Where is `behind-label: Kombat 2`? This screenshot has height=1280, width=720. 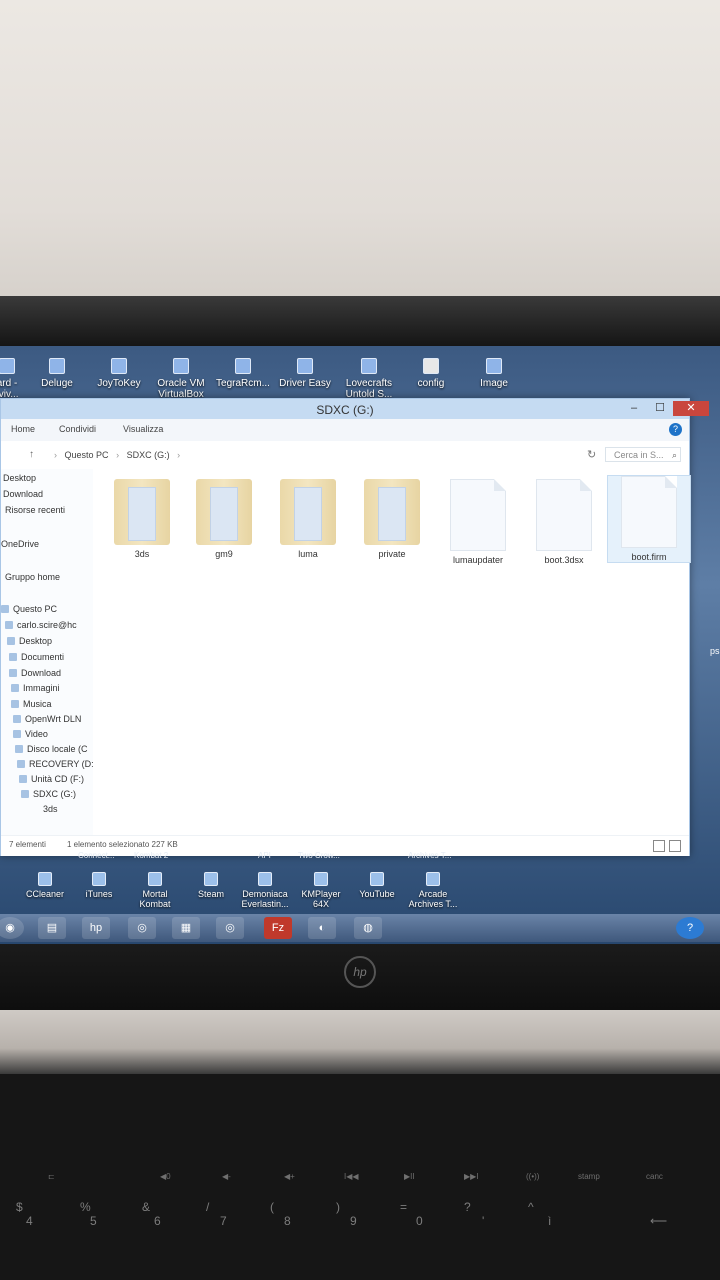 behind-label: Kombat 2 is located at coordinates (151, 855).